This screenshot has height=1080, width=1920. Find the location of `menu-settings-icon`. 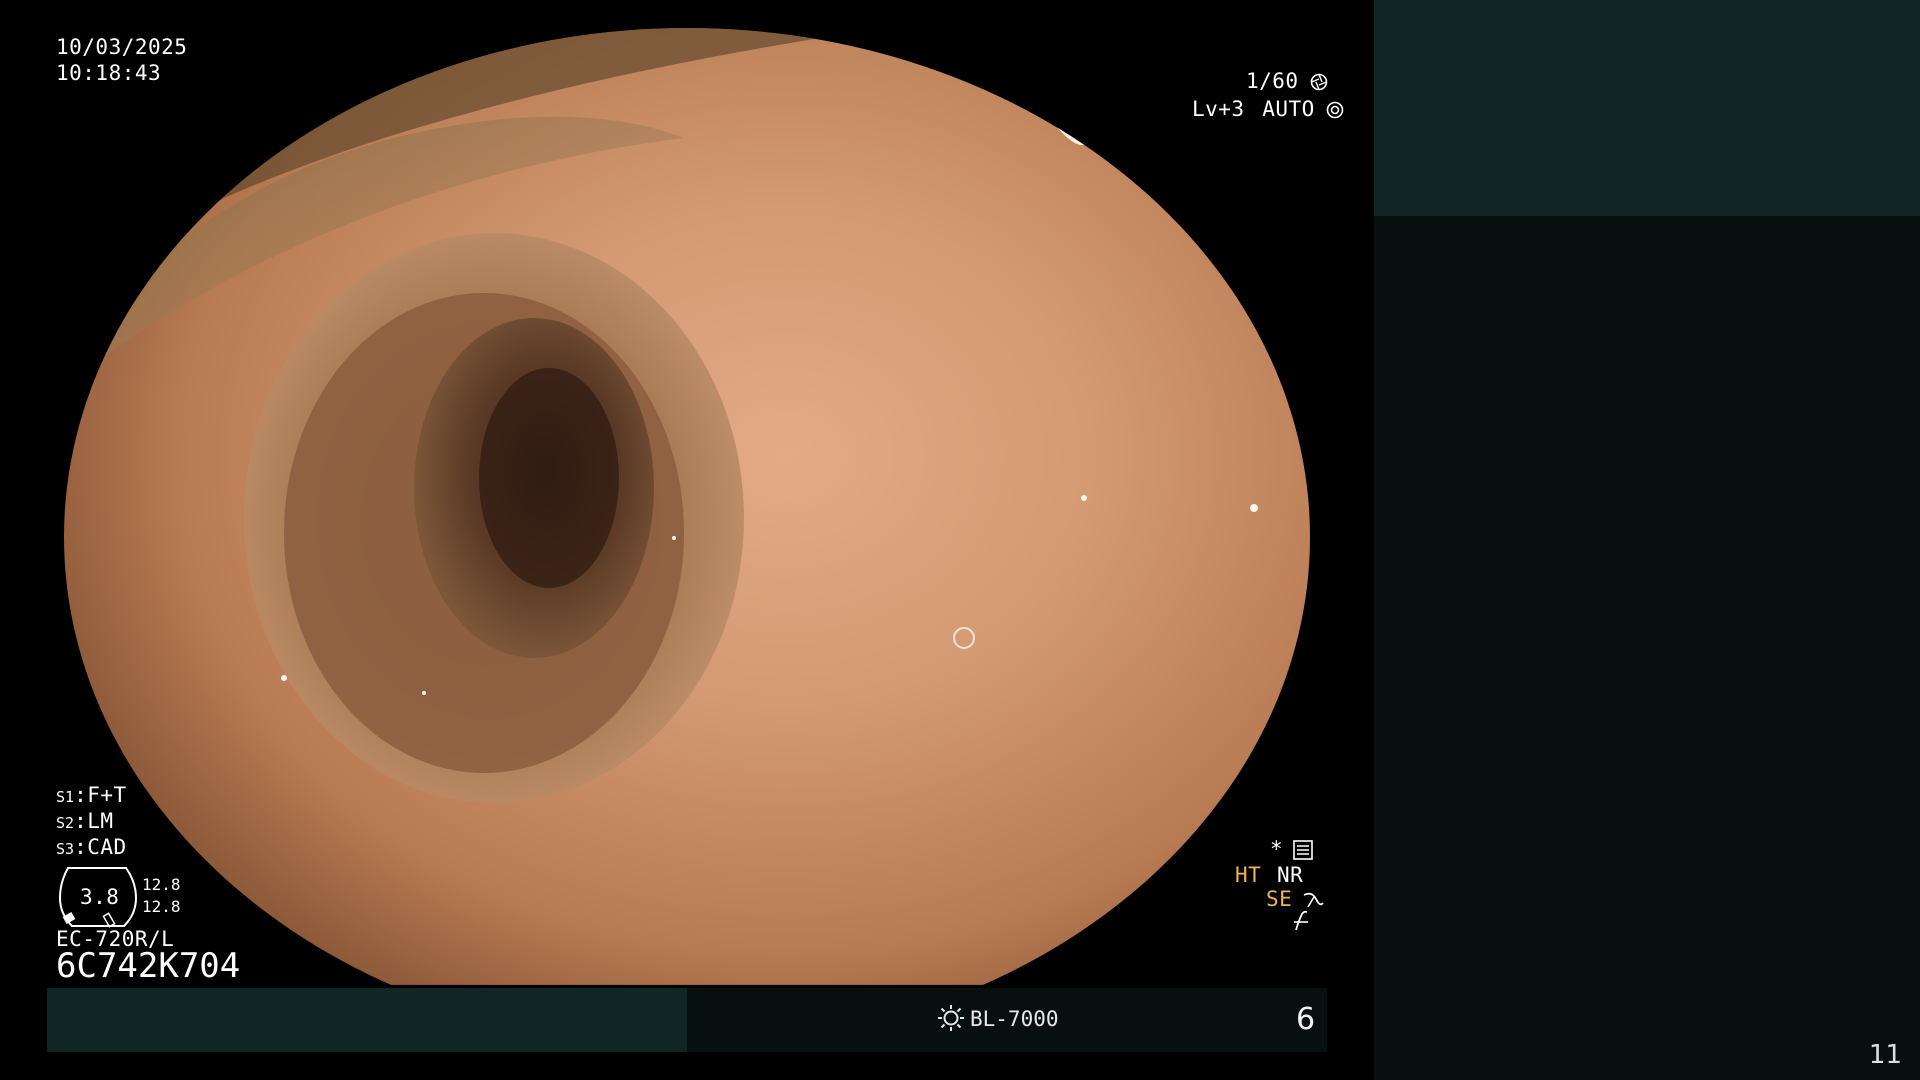

menu-settings-icon is located at coordinates (1302, 851).